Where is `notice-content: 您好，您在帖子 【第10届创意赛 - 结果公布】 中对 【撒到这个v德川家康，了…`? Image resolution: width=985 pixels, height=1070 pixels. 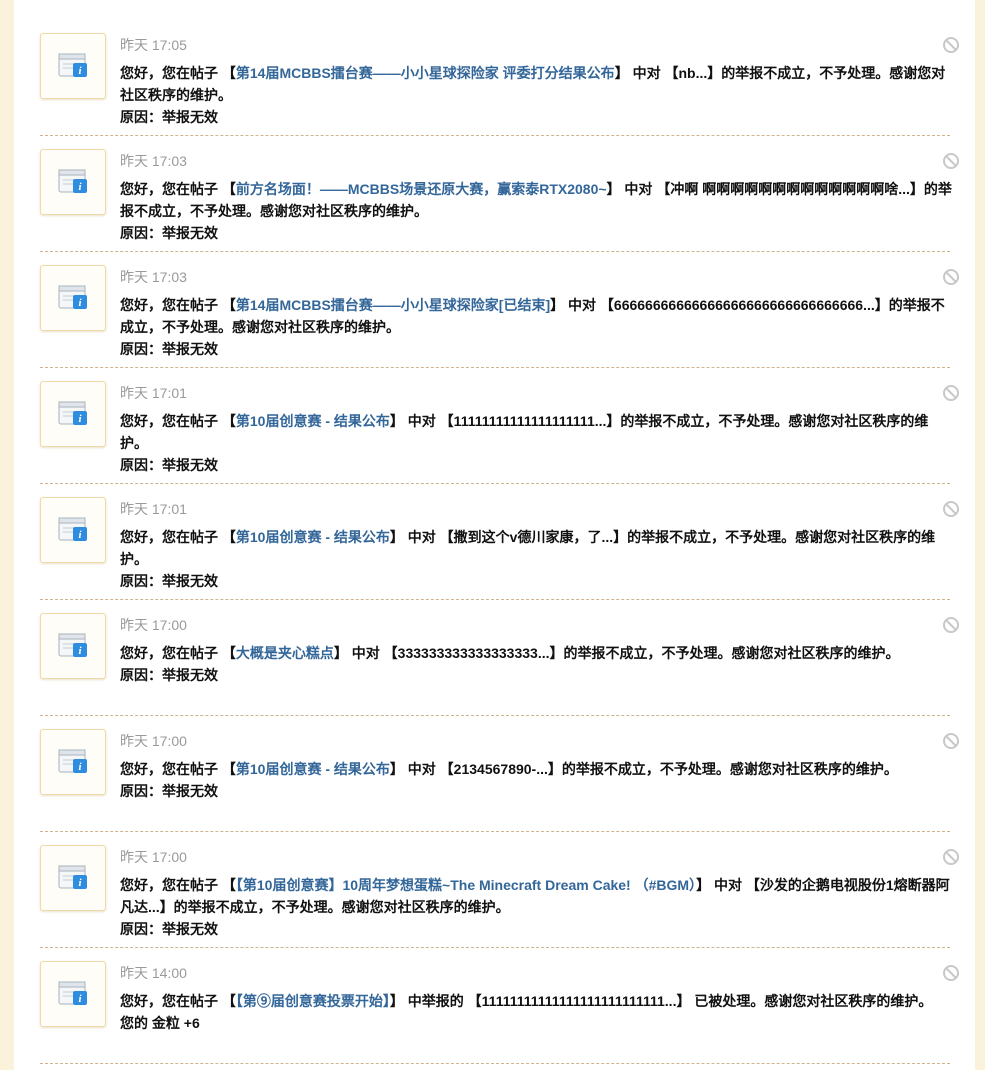 notice-content: 您好，您在帖子 【第10届创意赛 - 结果公布】 中对 【撒到这个v德川家康，了… is located at coordinates (537, 559).